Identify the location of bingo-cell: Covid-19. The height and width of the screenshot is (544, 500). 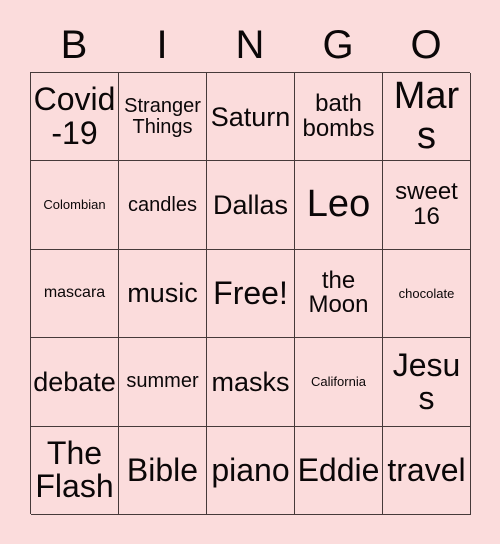
(75, 117).